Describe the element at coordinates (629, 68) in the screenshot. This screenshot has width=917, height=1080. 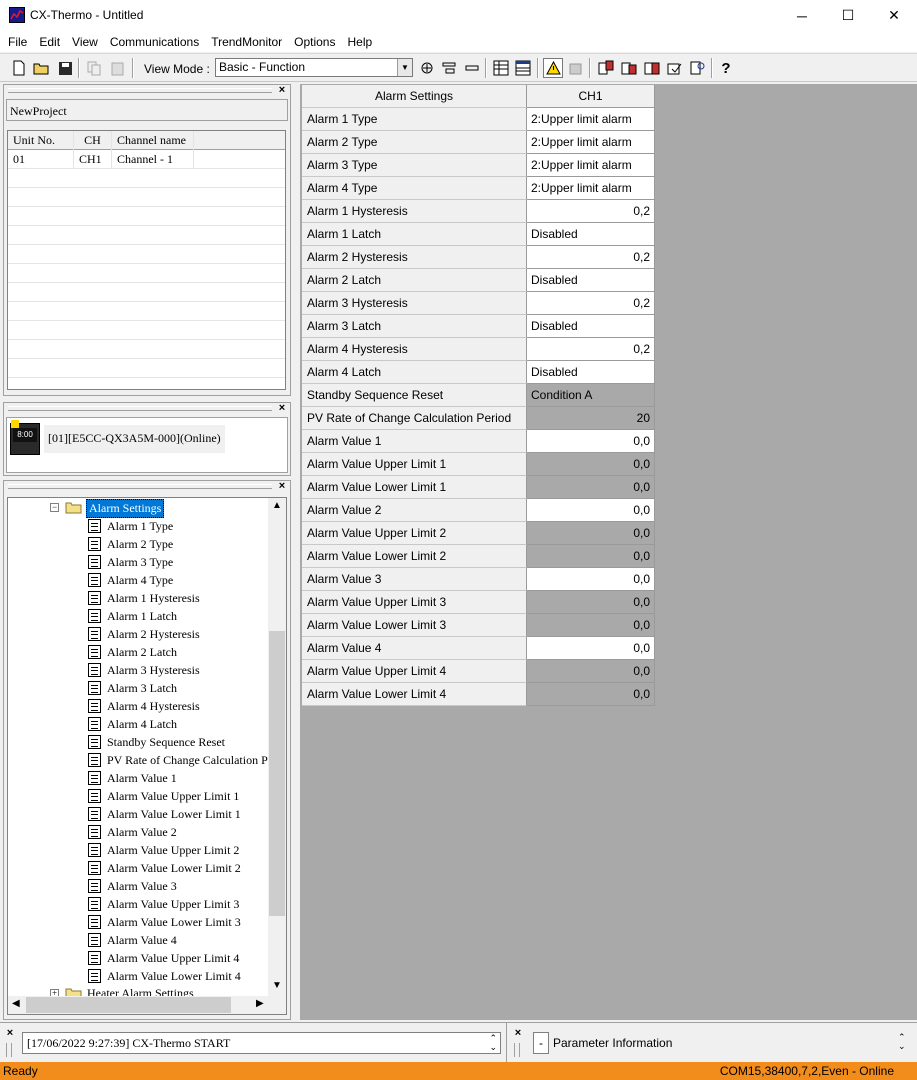
I see `transfer-from-device-icon` at that location.